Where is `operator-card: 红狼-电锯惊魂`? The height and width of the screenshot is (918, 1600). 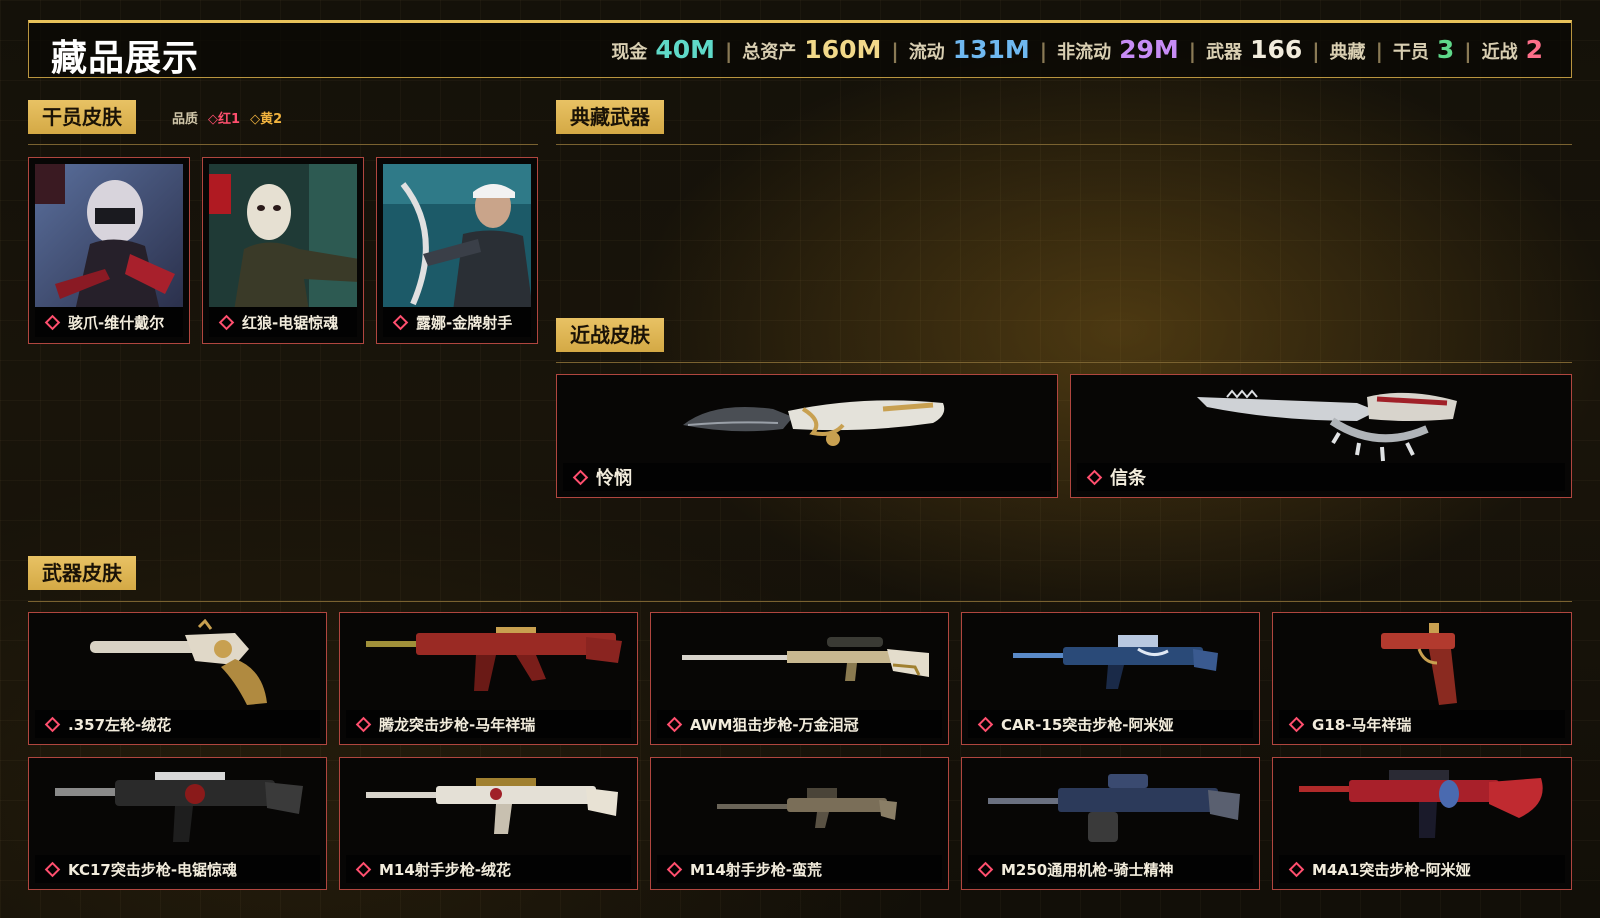
operator-card: 红狼-电锯惊魂 is located at coordinates (283, 250).